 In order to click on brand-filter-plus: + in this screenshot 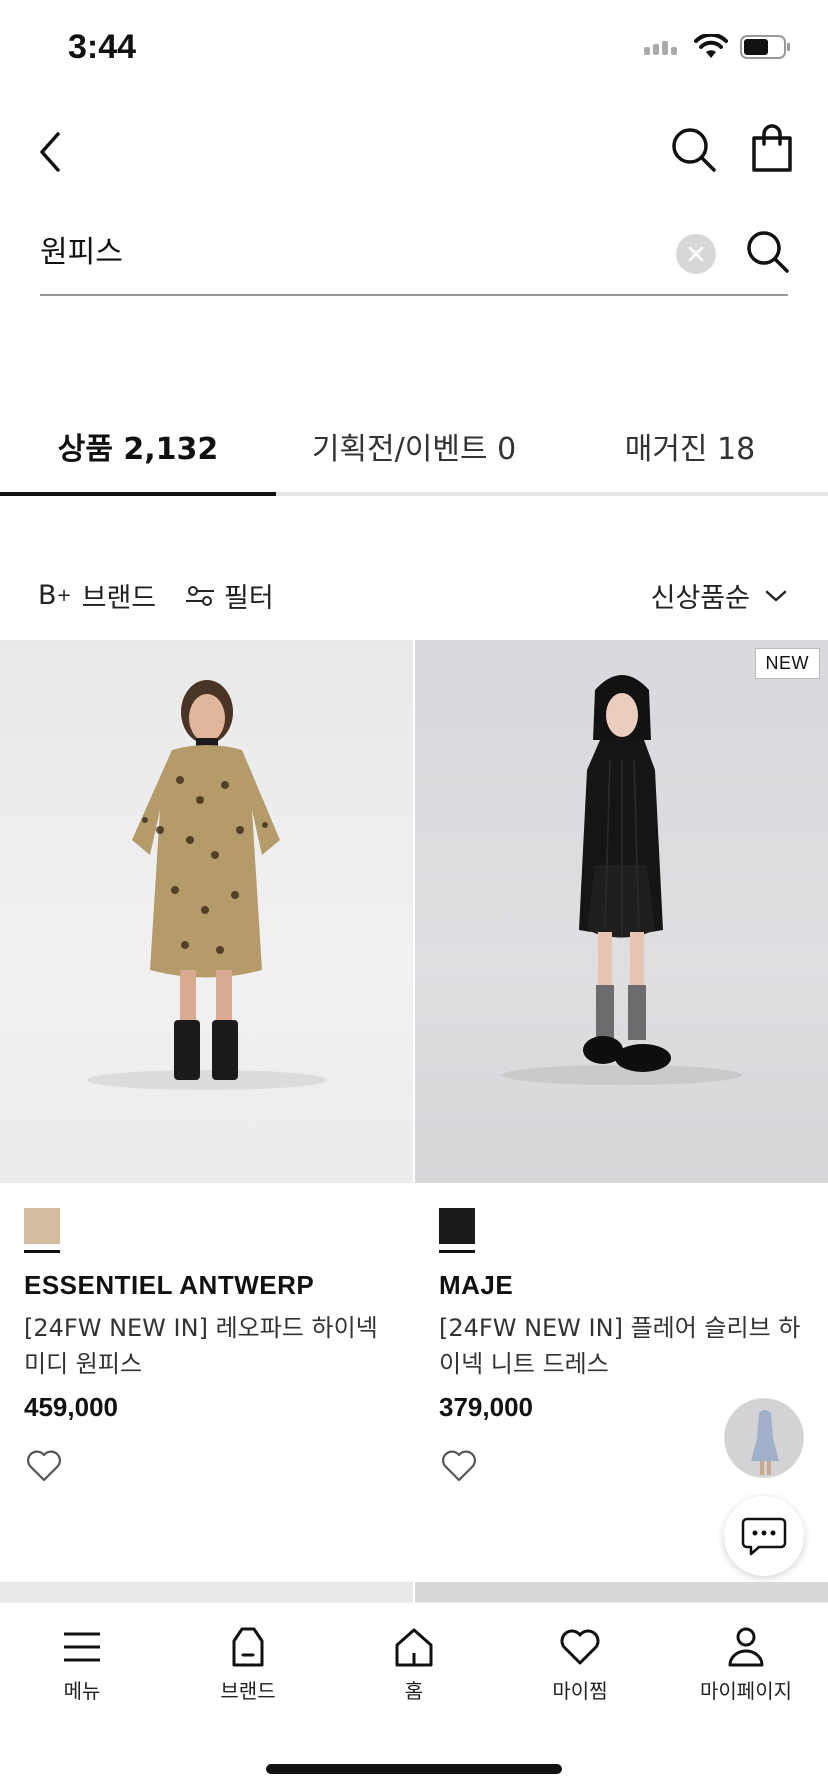, I will do `click(64, 595)`.